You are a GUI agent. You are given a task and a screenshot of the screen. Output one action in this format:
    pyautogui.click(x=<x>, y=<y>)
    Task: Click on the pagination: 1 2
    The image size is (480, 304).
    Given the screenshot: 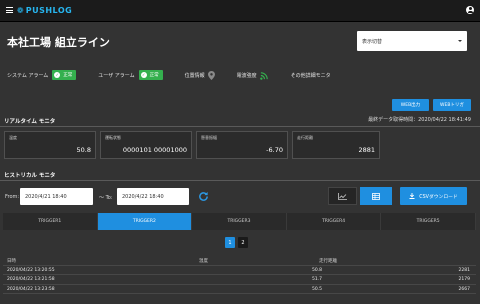 What is the action you would take?
    pyautogui.click(x=238, y=242)
    